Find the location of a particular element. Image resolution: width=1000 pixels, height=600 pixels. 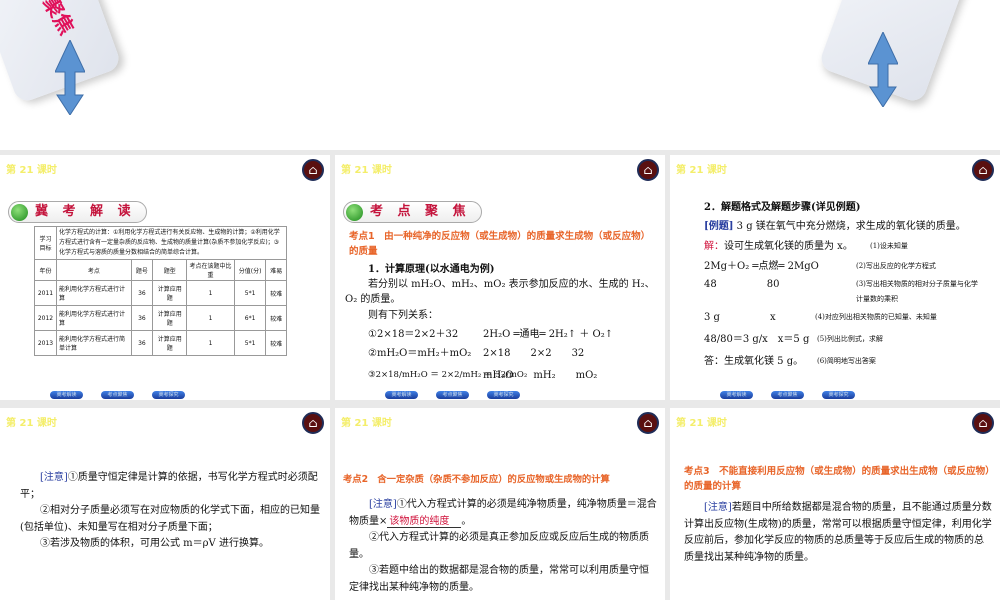

text-line: 2．解题格式及解题步骤(详见例题) is located at coordinates (782, 207).